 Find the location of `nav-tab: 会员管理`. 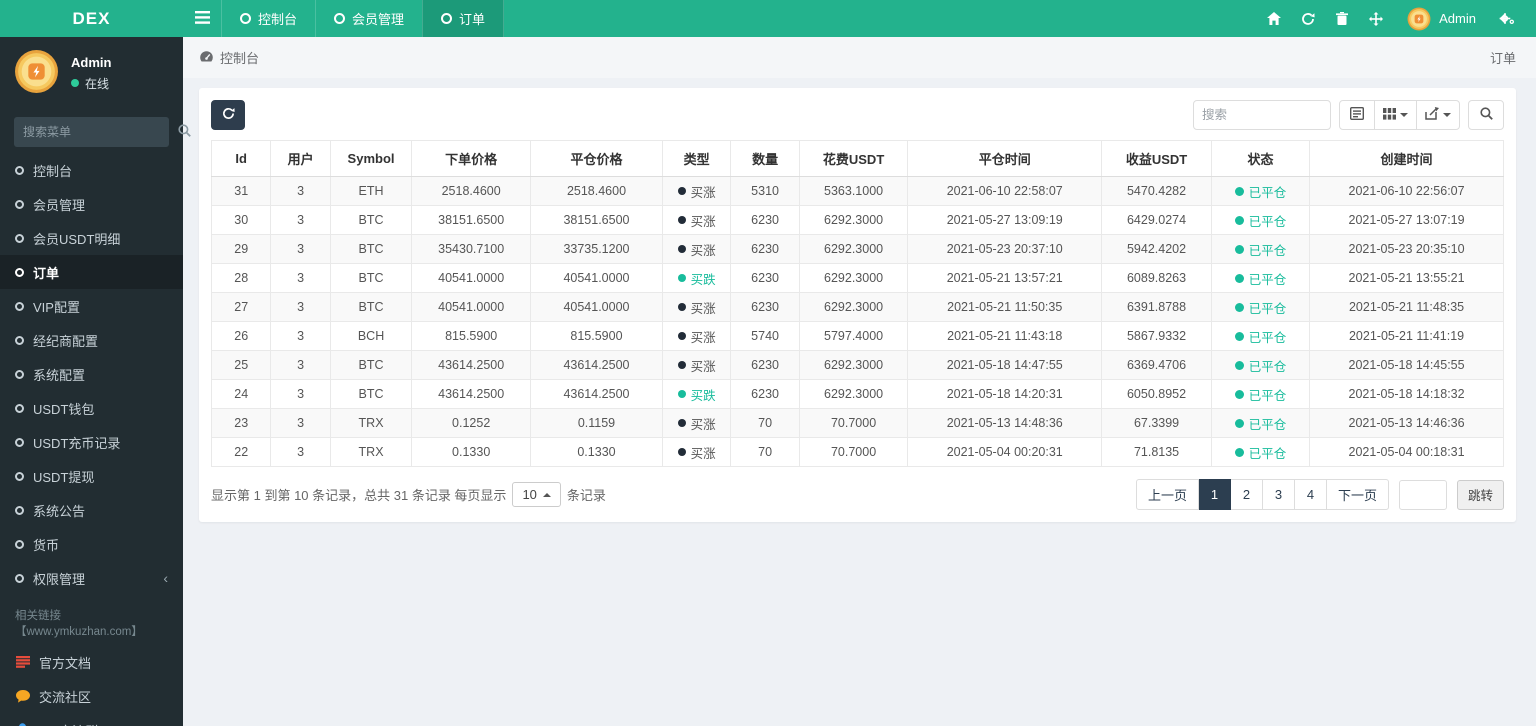

nav-tab: 会员管理 is located at coordinates (368, 18).